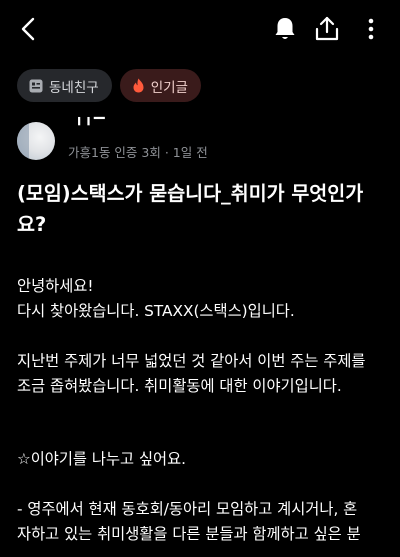  I want to click on community-icon, so click(36, 86).